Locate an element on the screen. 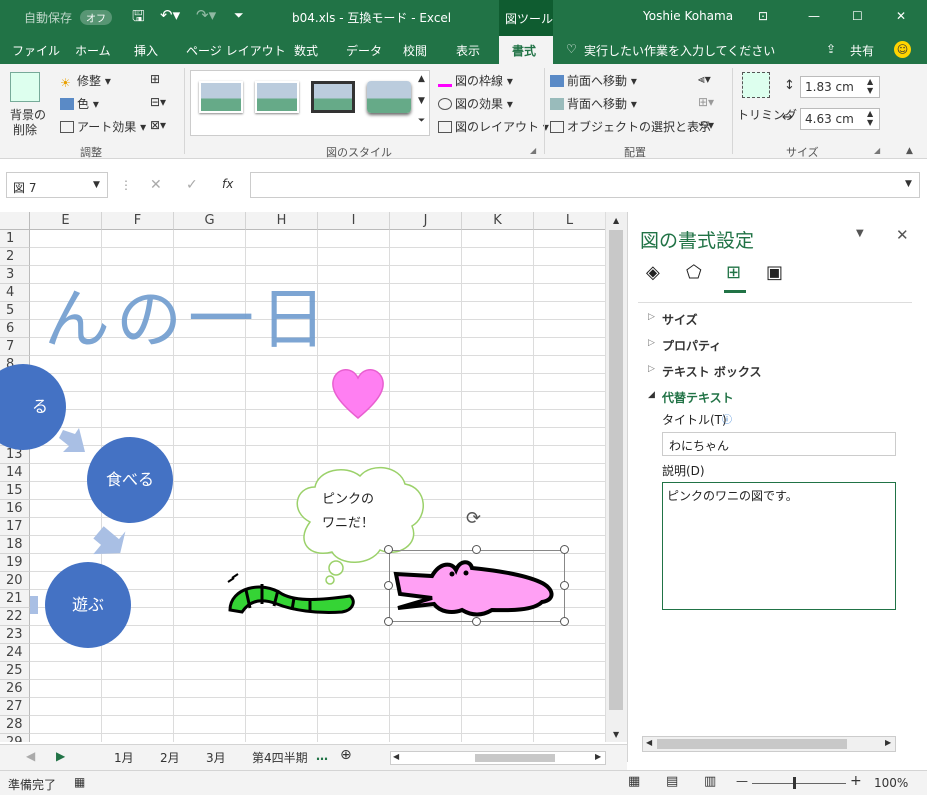  enter-icon: ✓ is located at coordinates (192, 185).